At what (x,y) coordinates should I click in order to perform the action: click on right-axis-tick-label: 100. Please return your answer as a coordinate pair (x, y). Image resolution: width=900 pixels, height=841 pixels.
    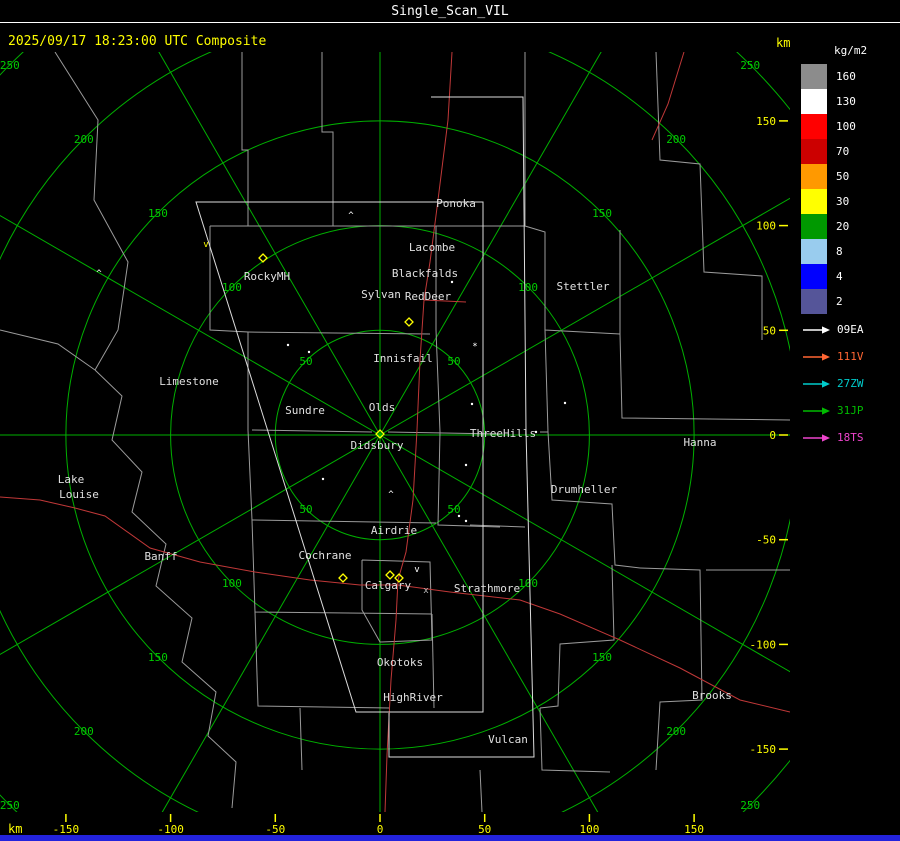
    Looking at the image, I should click on (766, 226).